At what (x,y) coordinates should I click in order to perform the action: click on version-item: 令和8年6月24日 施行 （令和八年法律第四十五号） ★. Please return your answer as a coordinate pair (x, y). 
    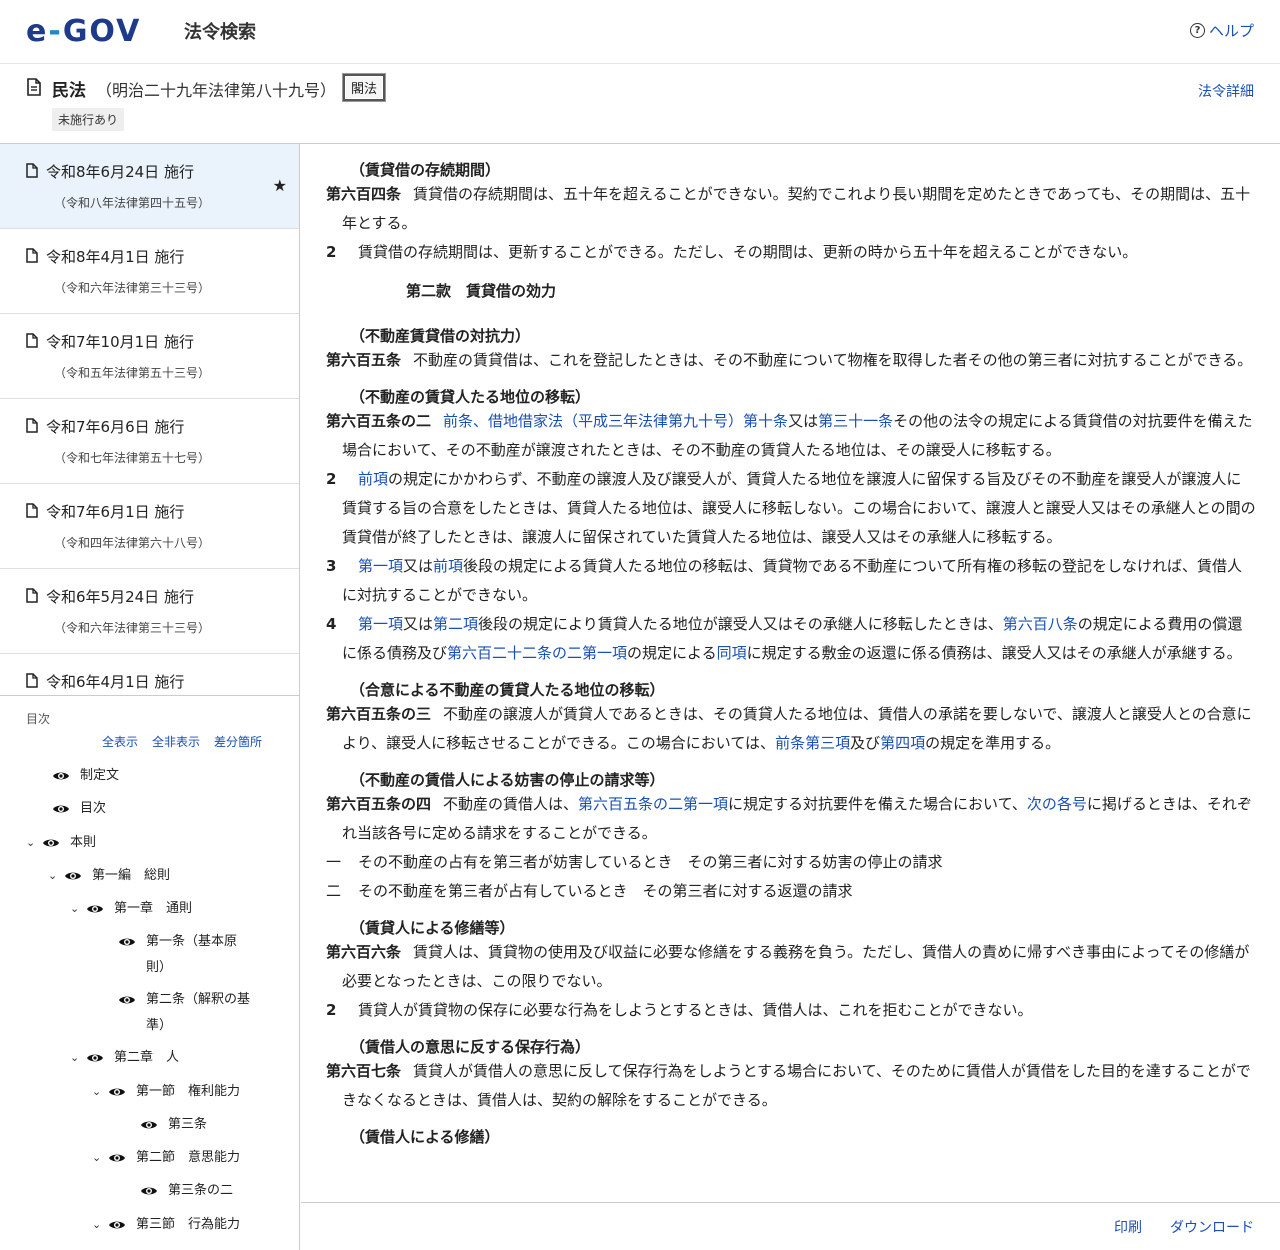
    Looking at the image, I should click on (149, 186).